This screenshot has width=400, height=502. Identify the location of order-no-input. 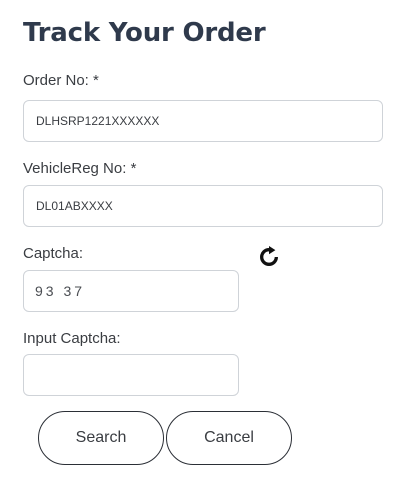
(203, 121).